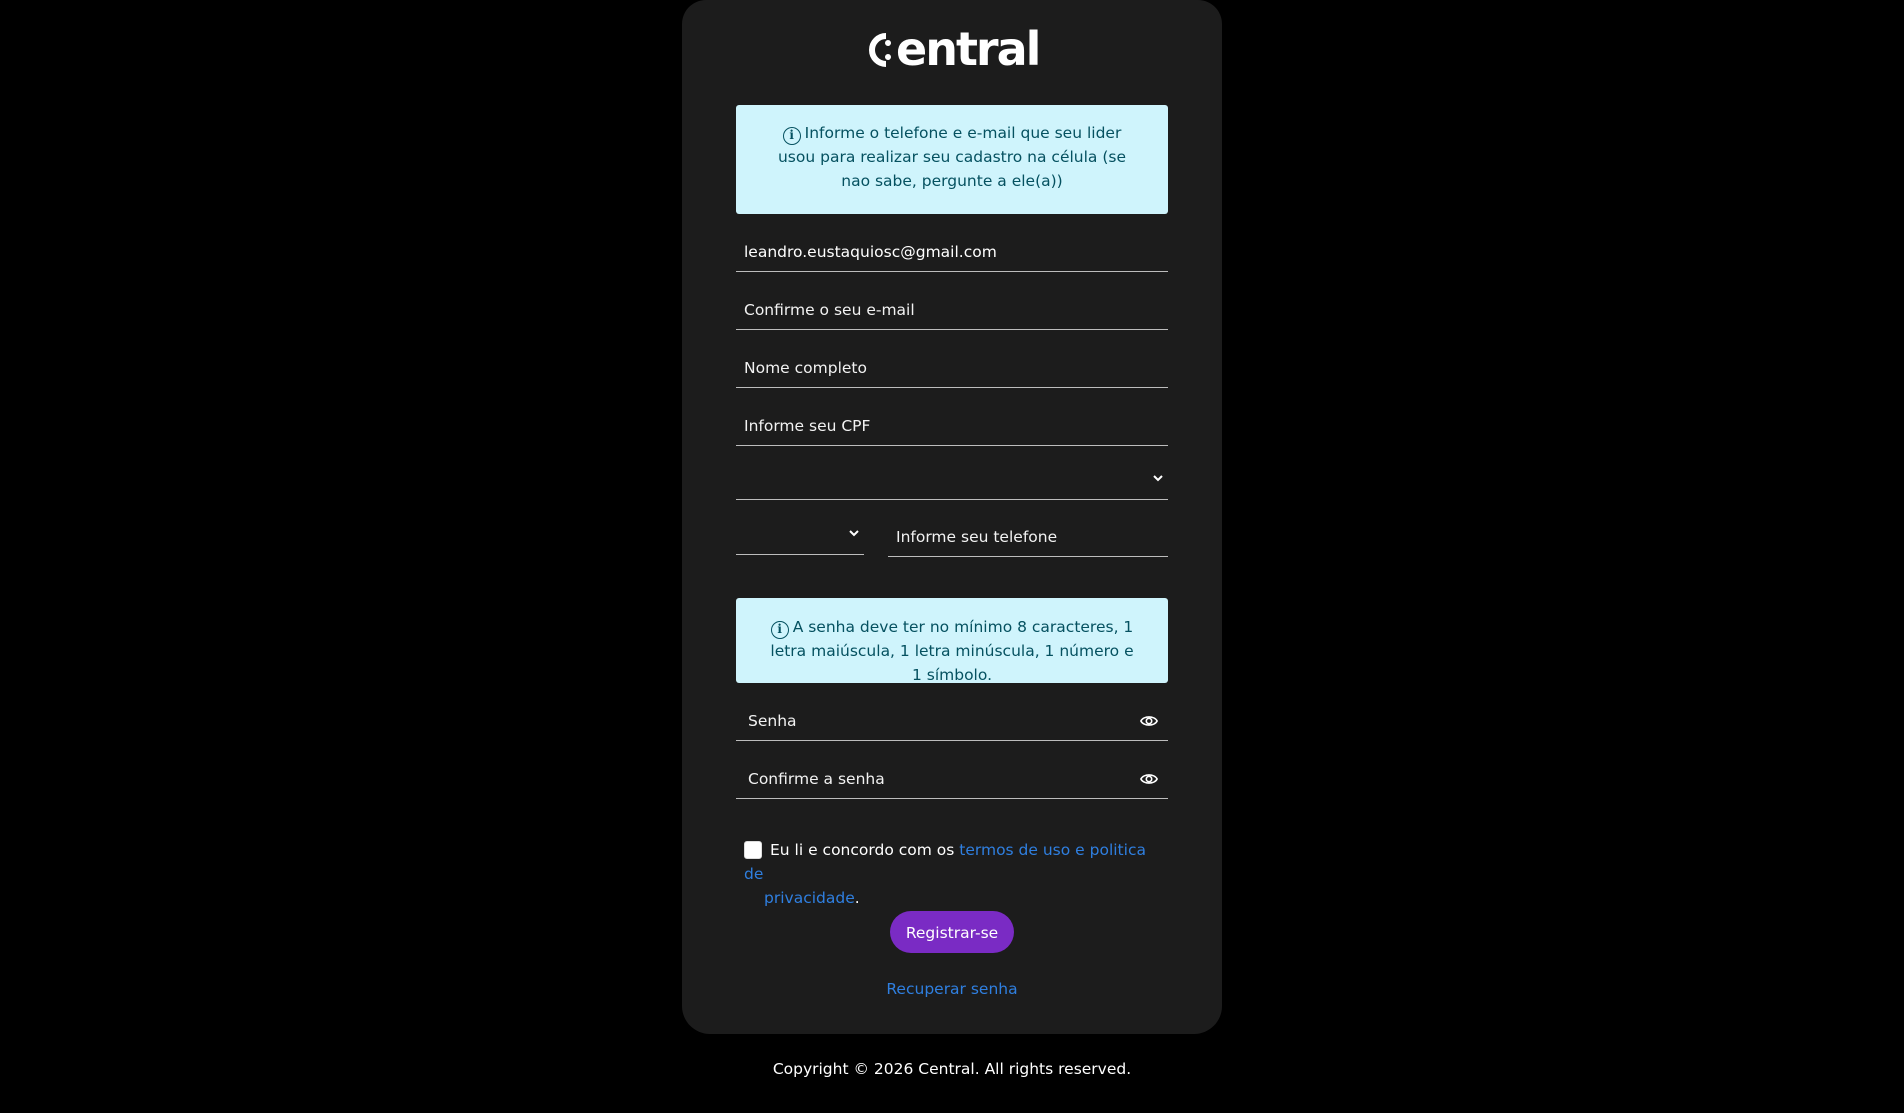 The height and width of the screenshot is (1113, 1904). I want to click on phone-field, so click(1028, 537).